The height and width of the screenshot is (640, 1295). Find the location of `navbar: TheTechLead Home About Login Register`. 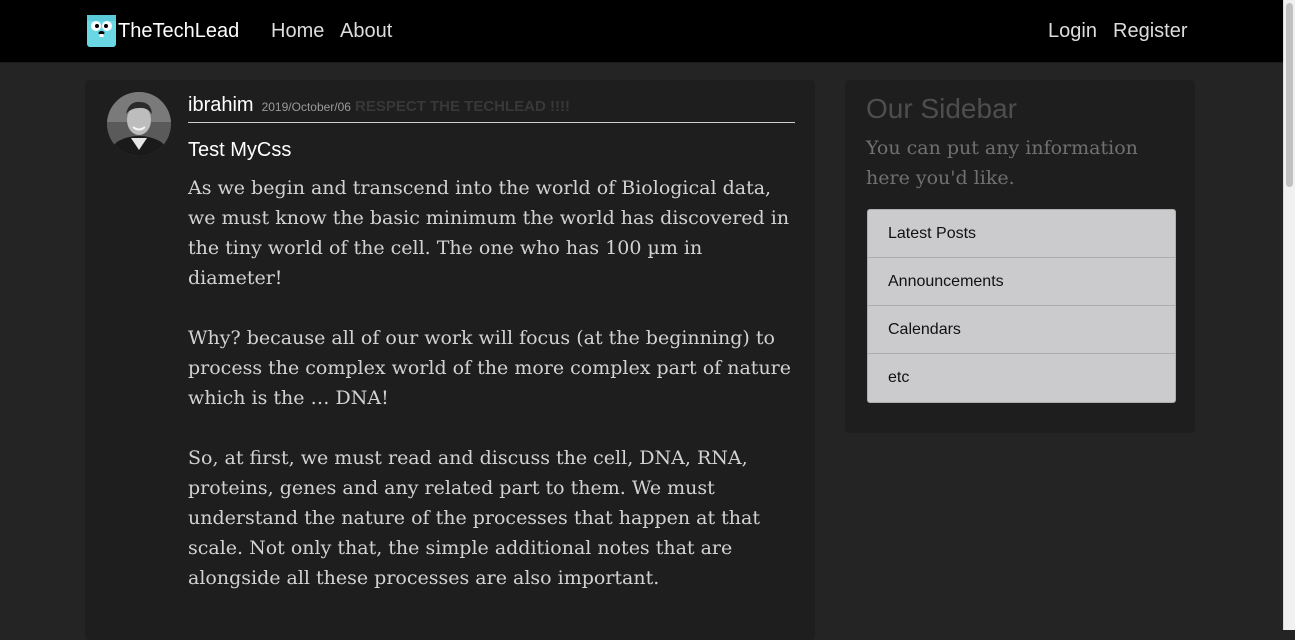

navbar: TheTechLead Home About Login Register is located at coordinates (641, 31).